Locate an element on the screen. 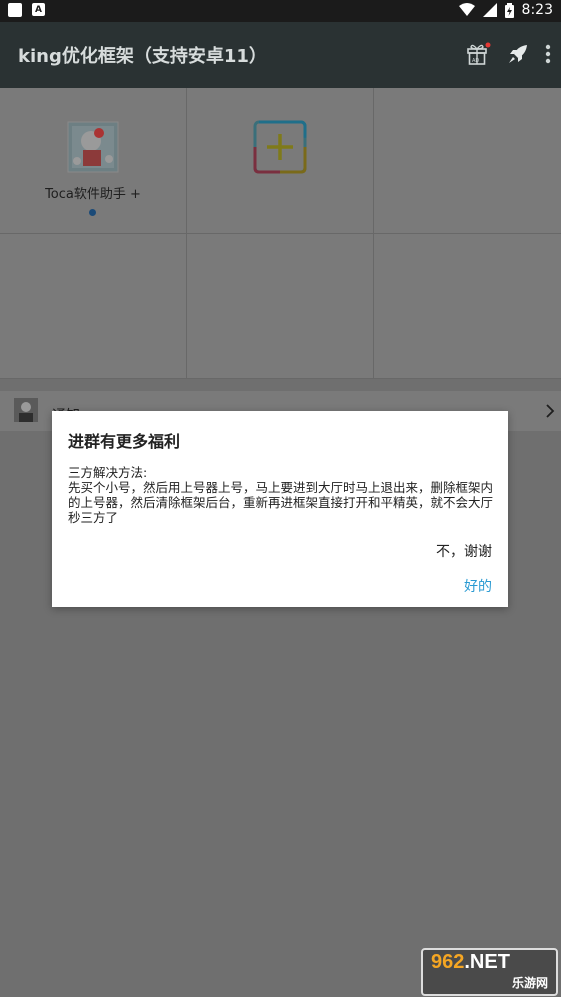 This screenshot has height=997, width=561. page-title: king优化框架（支持安卓11） is located at coordinates (142, 56).